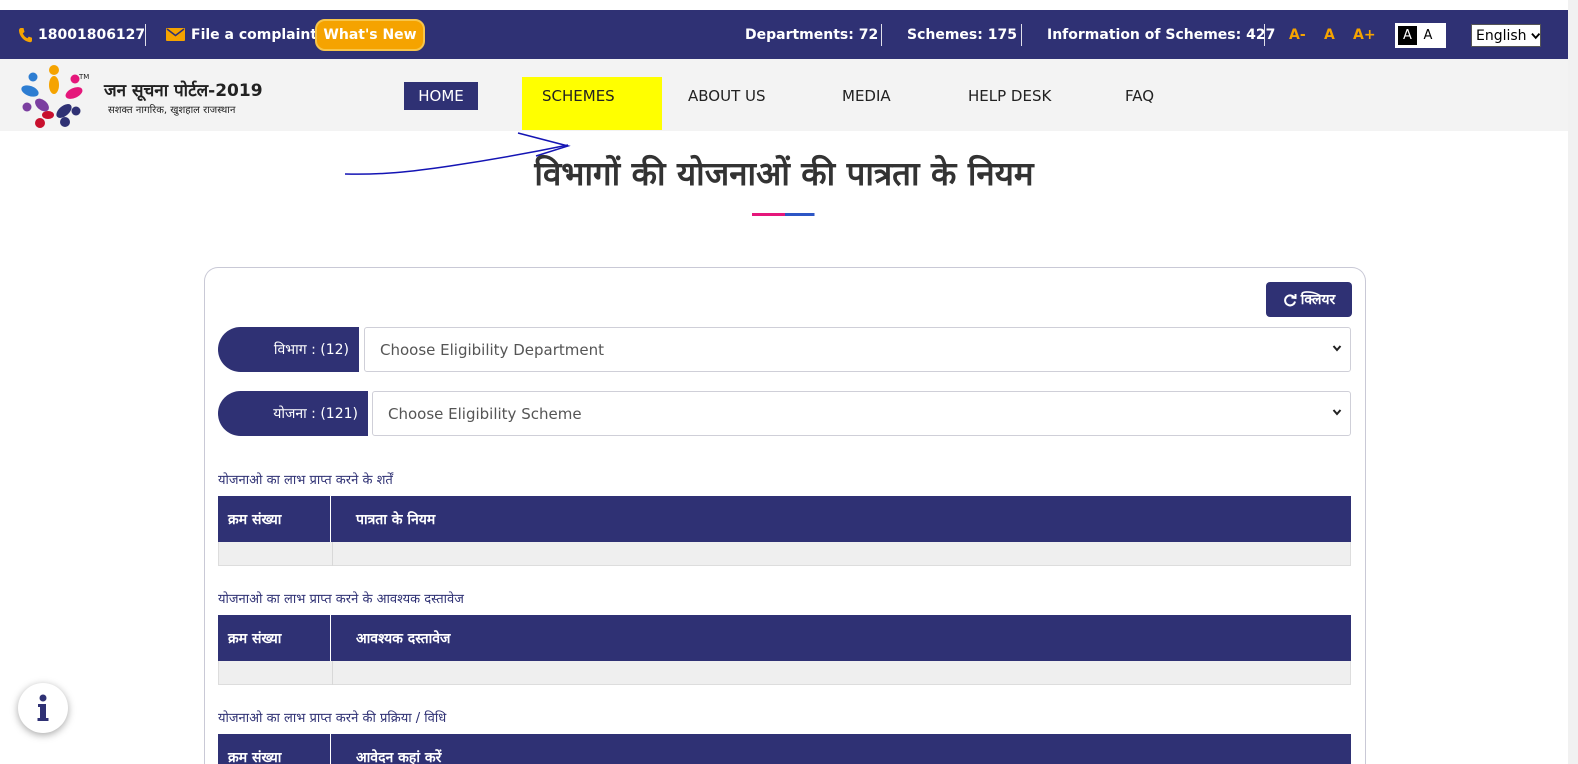  I want to click on portal-title: जन सूचना पोर्टल-2019, so click(183, 89).